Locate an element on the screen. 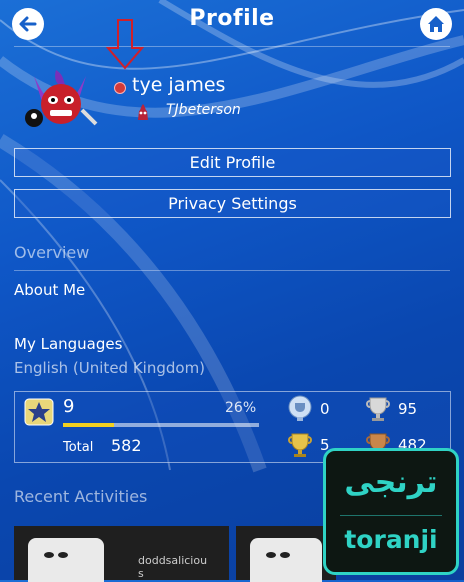  platinum-count: 0 is located at coordinates (325, 409).